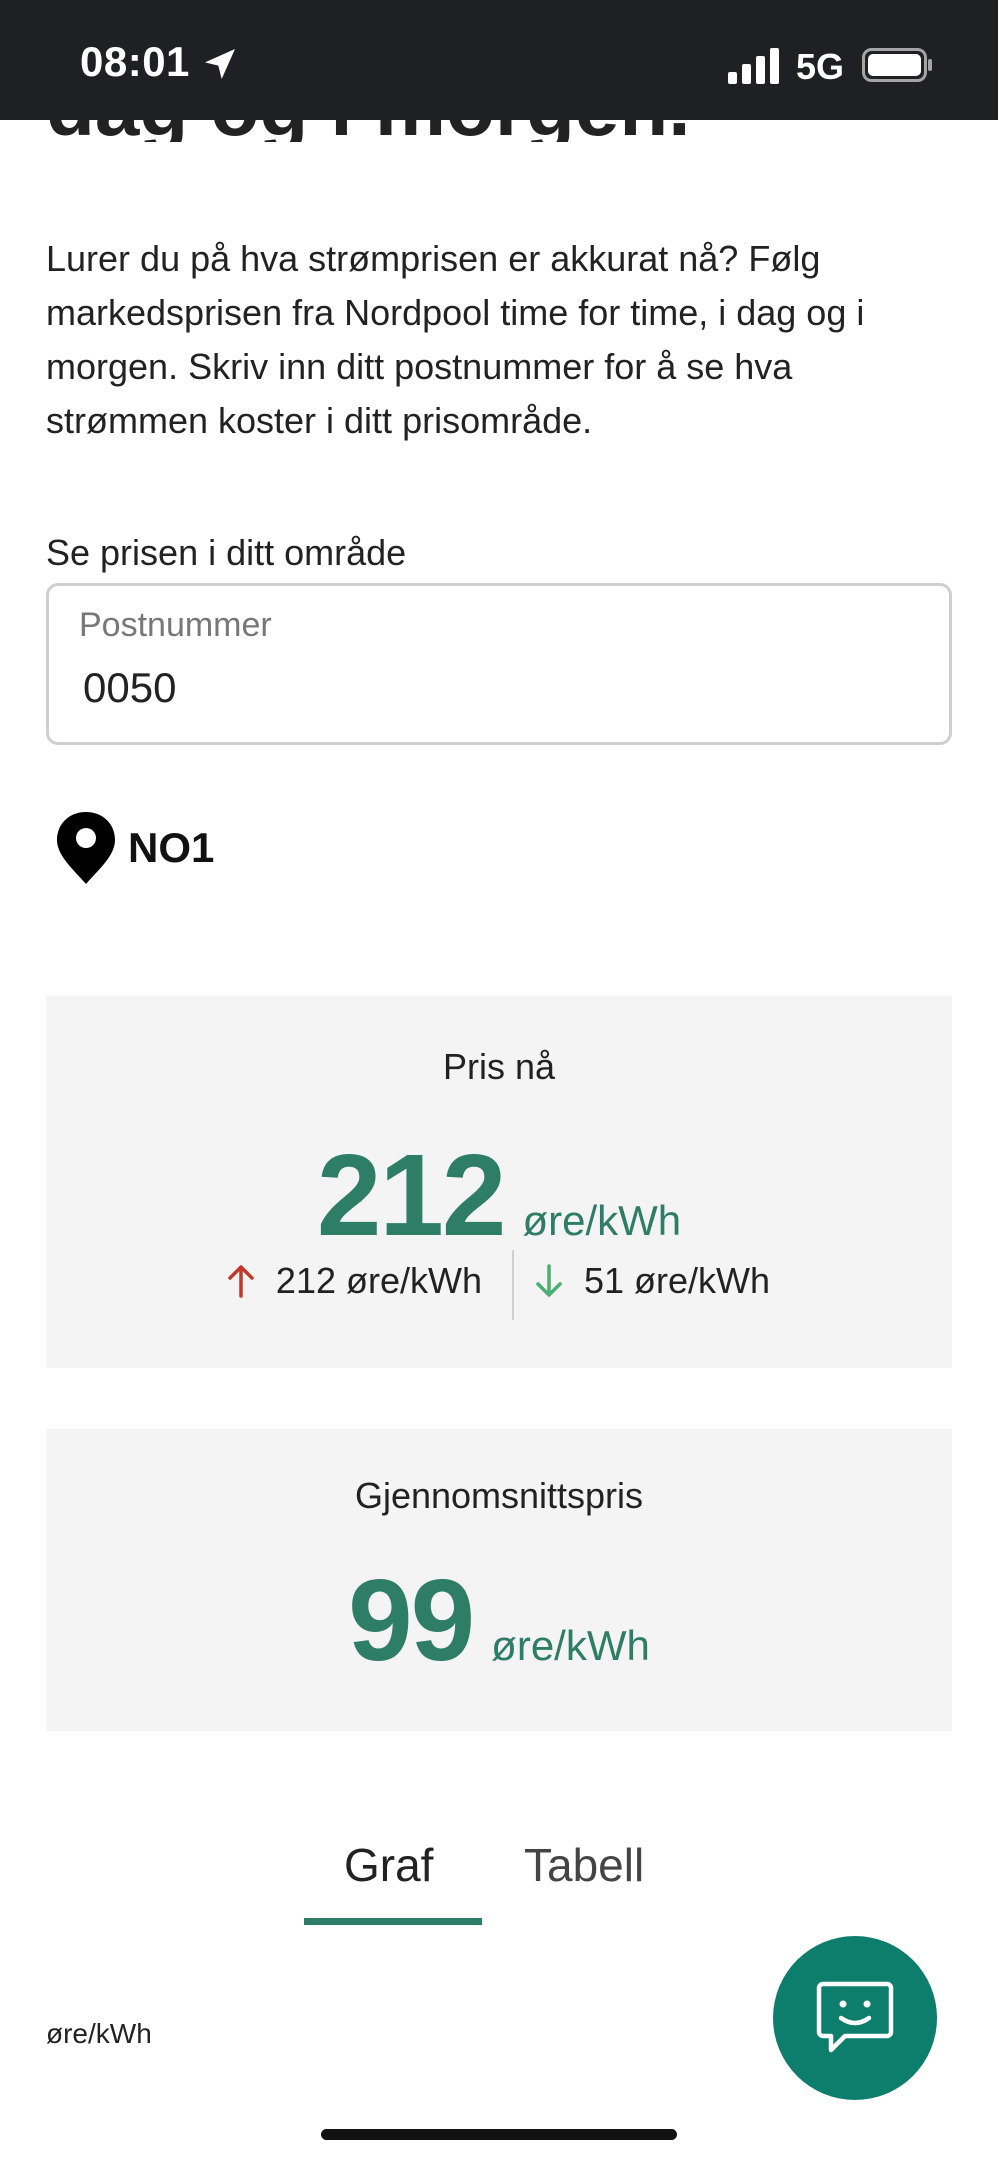  I want to click on price-area-code: NO1, so click(171, 847).